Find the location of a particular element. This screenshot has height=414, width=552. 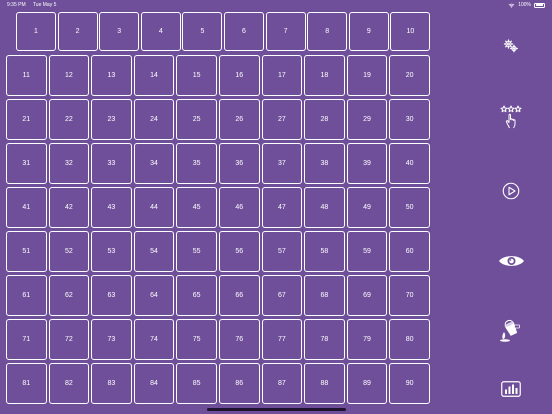

grid-cell-69: 69 is located at coordinates (367, 295).